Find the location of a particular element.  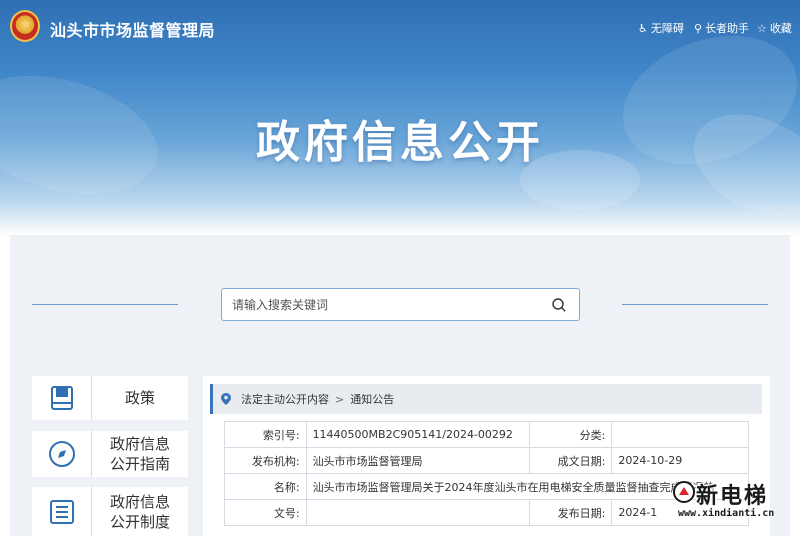

watermark: 新电梯 www.xindianti.cn is located at coordinates (736, 500).